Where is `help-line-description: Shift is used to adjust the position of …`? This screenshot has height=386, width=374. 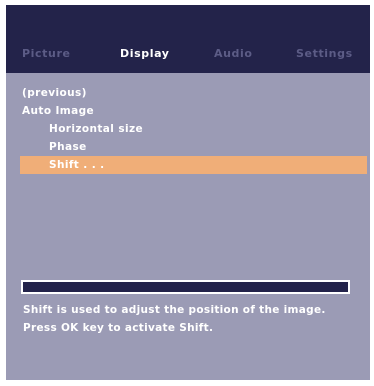 help-line-description: Shift is used to adjust the position of … is located at coordinates (174, 310).